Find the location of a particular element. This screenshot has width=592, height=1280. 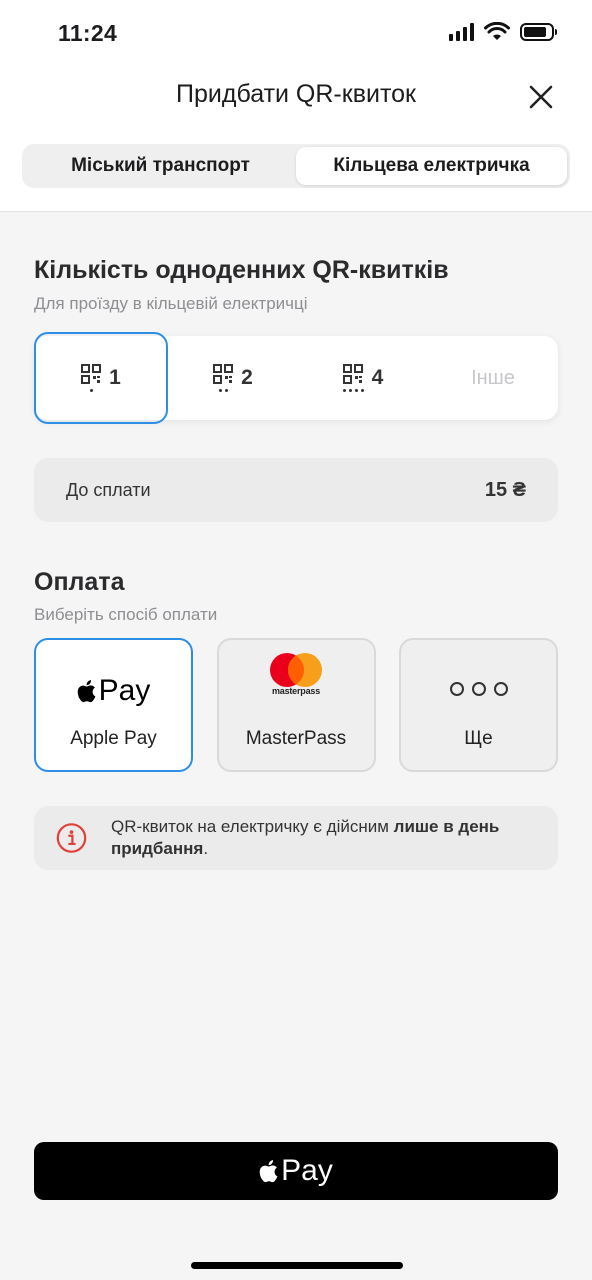

quantity-title: Кількість одноденних QR-квитків is located at coordinates (241, 270).